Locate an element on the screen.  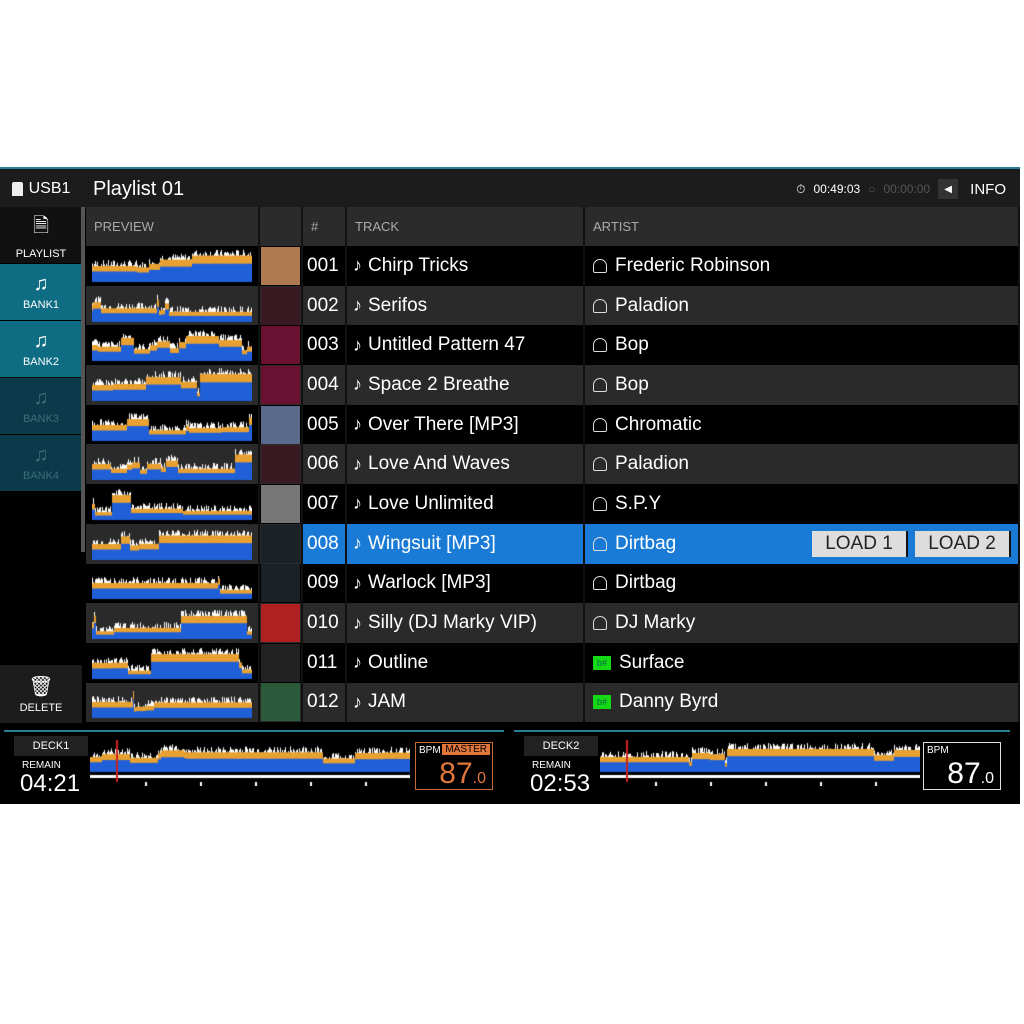
track-cell: ♪ Outline is located at coordinates (466, 662).